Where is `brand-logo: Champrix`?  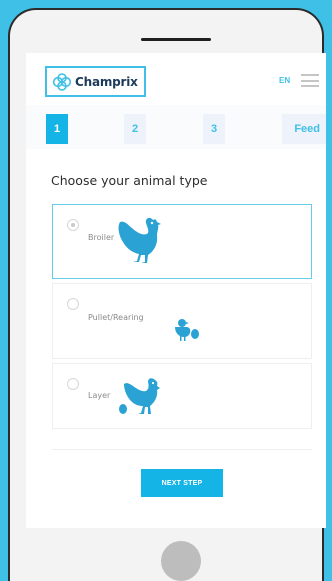
brand-logo: Champrix is located at coordinates (95, 81).